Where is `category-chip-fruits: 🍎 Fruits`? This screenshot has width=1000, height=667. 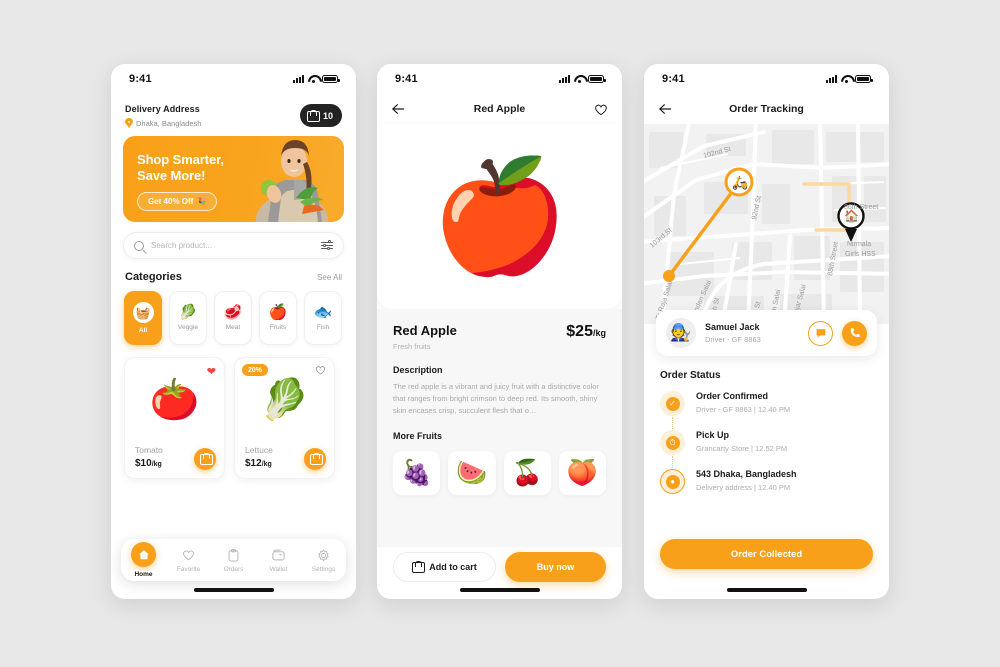 category-chip-fruits: 🍎 Fruits is located at coordinates (278, 318).